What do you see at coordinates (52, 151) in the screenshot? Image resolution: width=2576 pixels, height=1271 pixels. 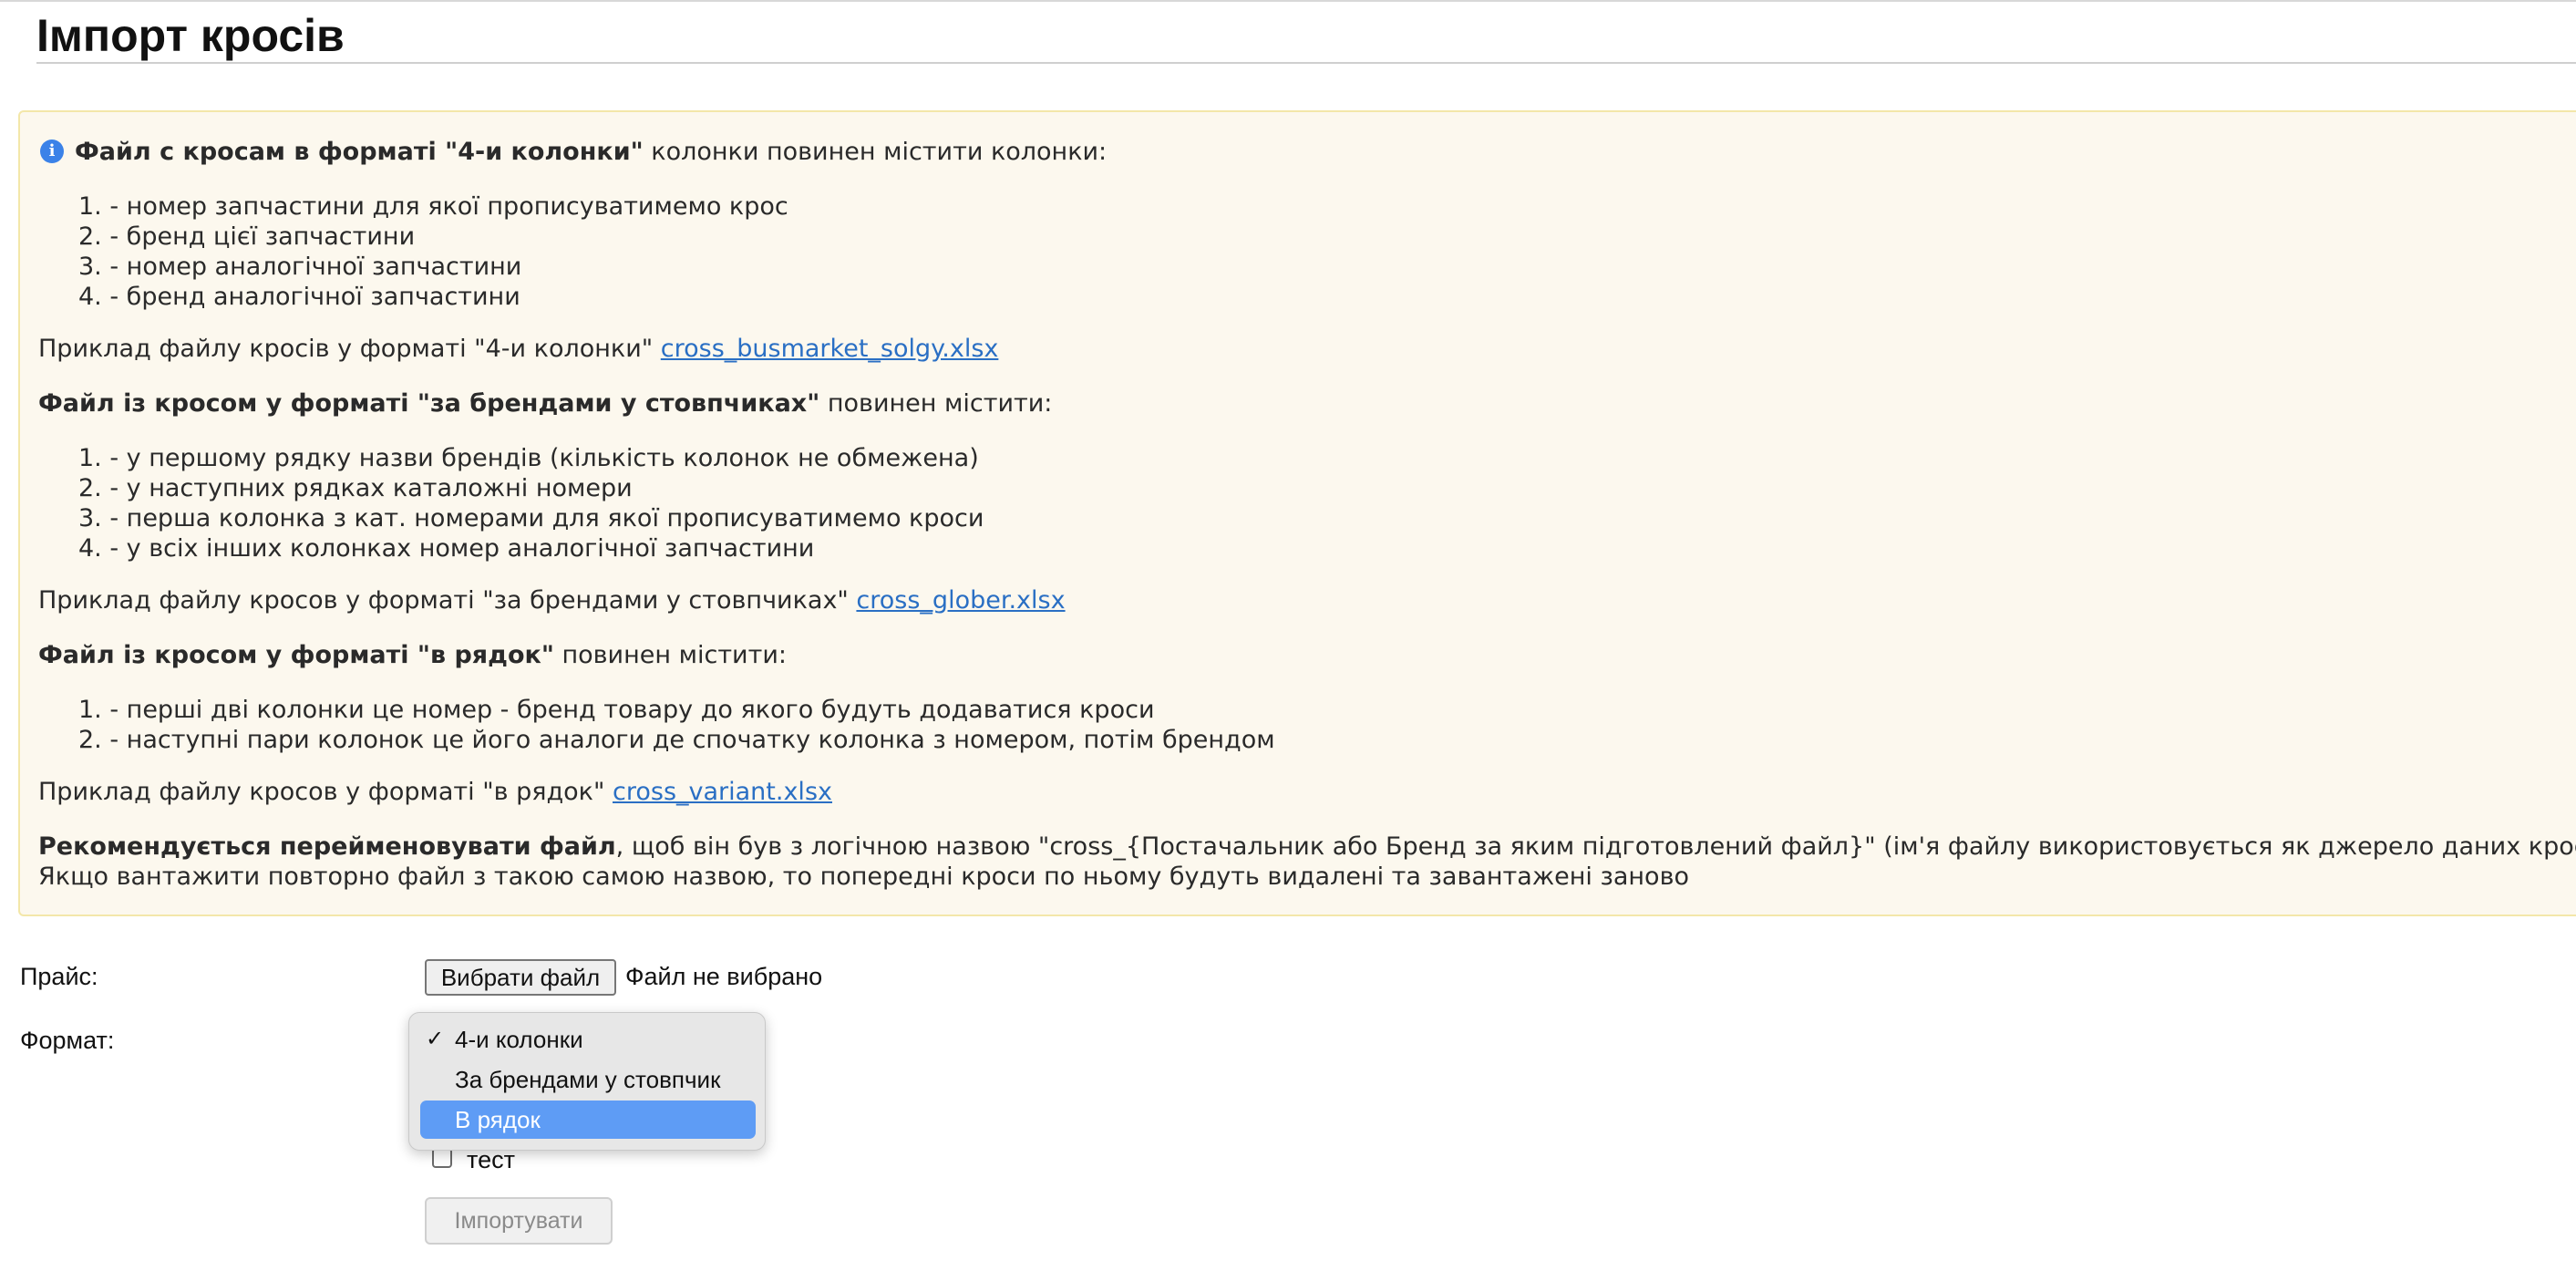 I see `info-icon: i` at bounding box center [52, 151].